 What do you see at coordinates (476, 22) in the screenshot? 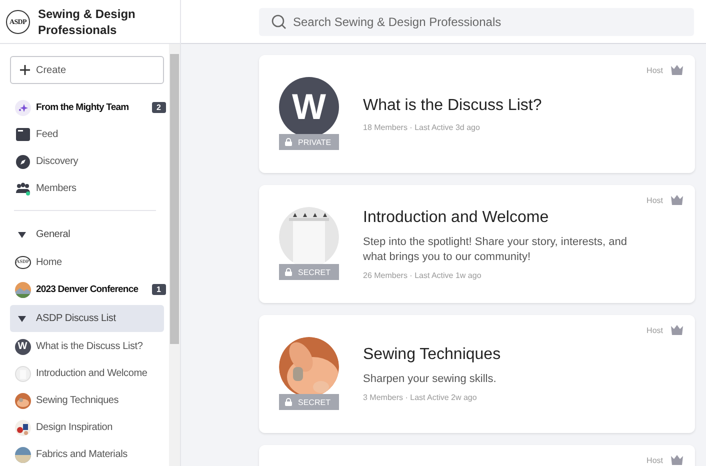
I see `search-field: Search Sewing & Design Professionals` at bounding box center [476, 22].